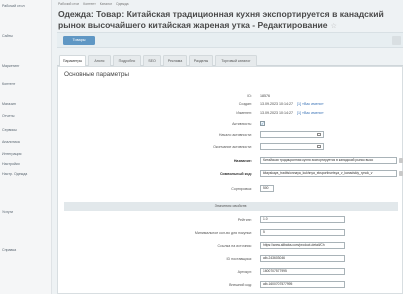 Image resolution: width=403 pixels, height=294 pixels. What do you see at coordinates (396, 40) in the screenshot?
I see `settings-icon` at bounding box center [396, 40].